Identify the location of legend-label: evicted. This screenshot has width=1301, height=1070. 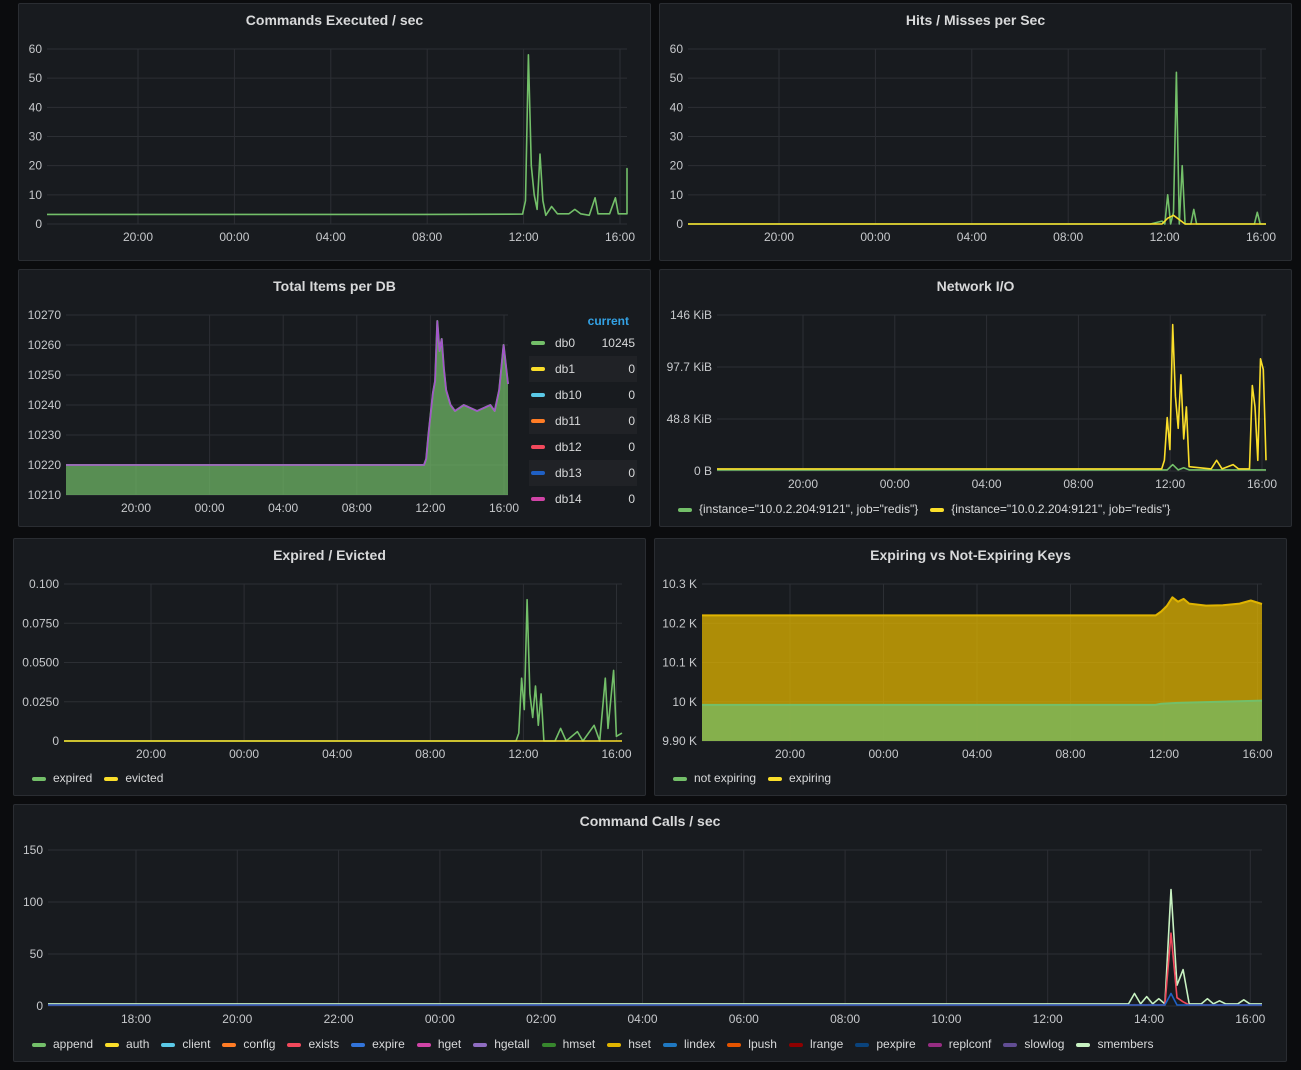
(144, 778).